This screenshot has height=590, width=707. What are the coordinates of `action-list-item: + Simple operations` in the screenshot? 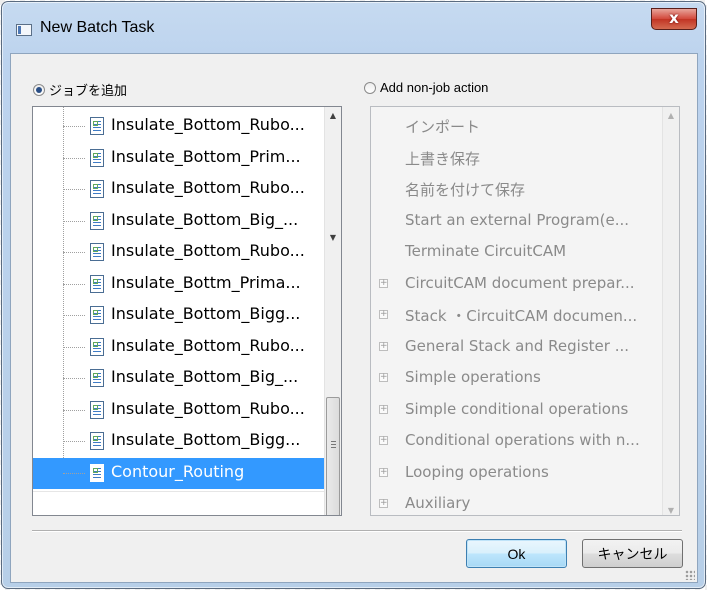 It's located at (518, 377).